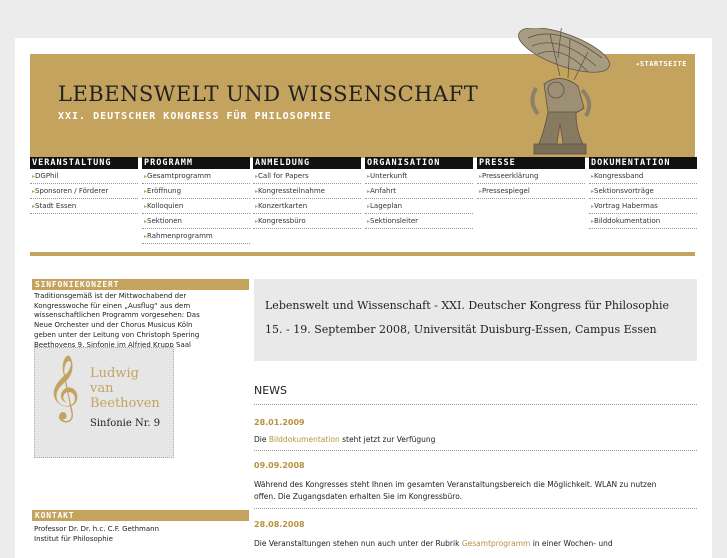 The image size is (727, 558). Describe the element at coordinates (64, 387) in the screenshot. I see `treble-clef-icon: 𝄞` at that location.